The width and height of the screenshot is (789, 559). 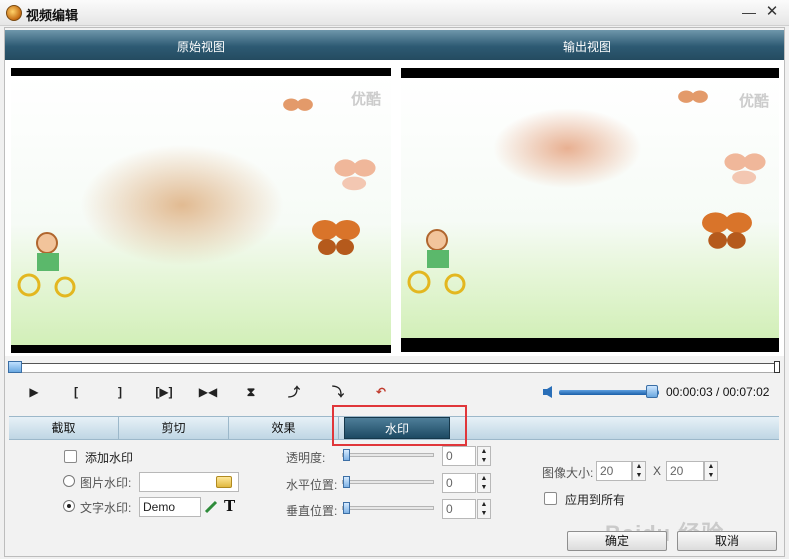 I want to click on view-header-bar: 原始视图 输出视图, so click(x=394, y=45).